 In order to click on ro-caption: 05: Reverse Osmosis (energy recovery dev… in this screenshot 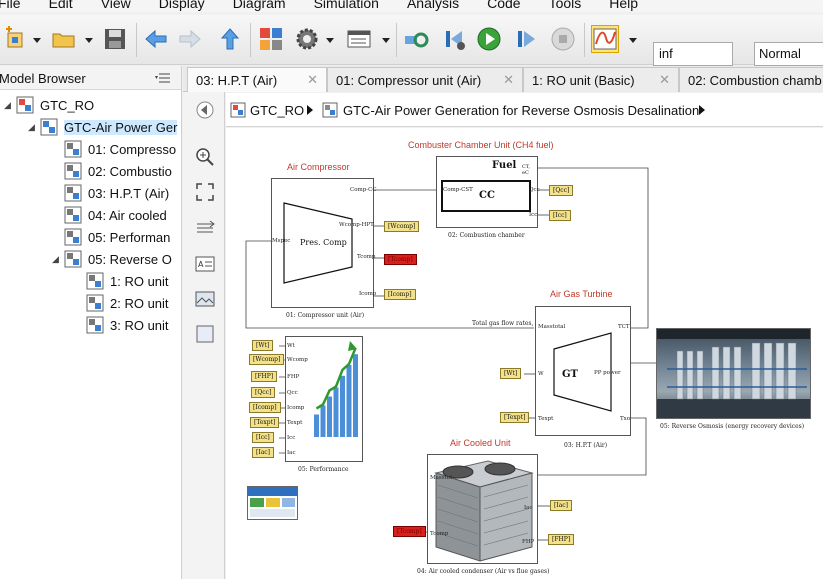, I will do `click(732, 426)`.